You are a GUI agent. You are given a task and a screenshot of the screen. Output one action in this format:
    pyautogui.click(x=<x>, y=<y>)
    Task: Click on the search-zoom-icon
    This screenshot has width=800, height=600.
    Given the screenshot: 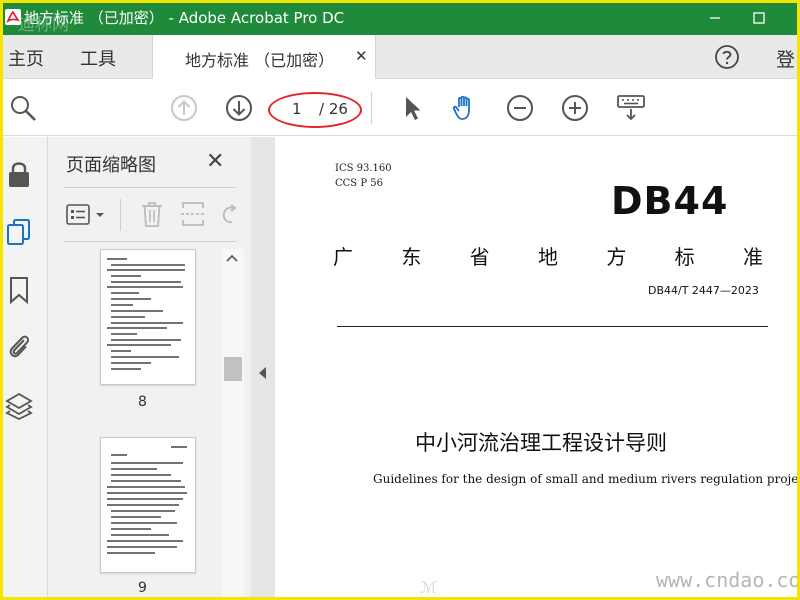 What is the action you would take?
    pyautogui.click(x=23, y=108)
    